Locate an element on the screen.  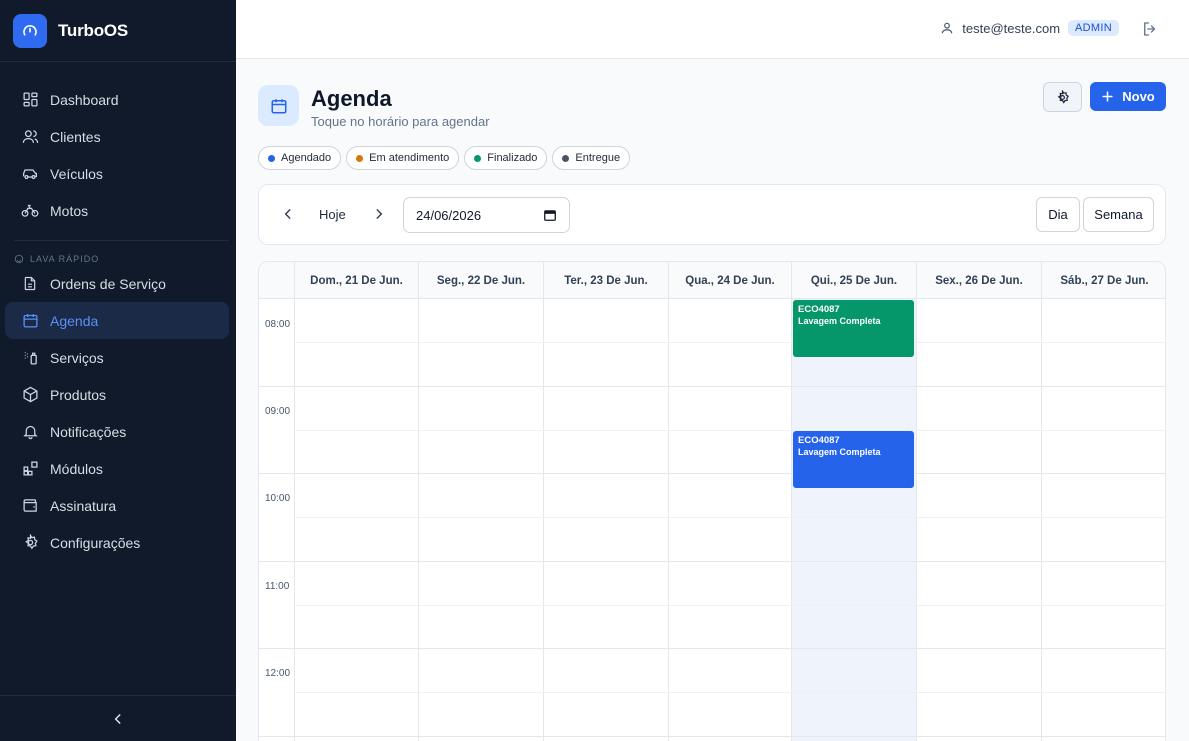
sidebar-item-label: Assinatura is located at coordinates (83, 505).